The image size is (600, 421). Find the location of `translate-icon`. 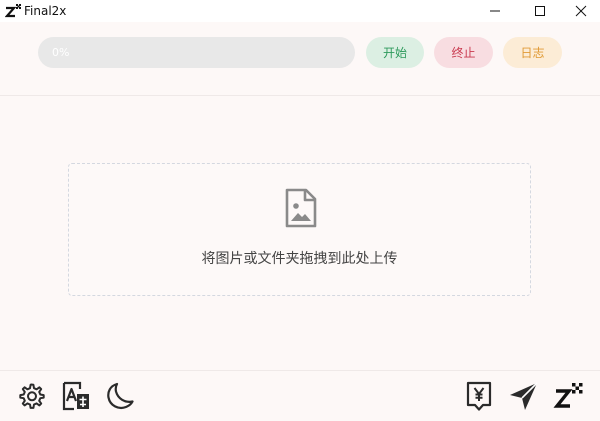

translate-icon is located at coordinates (76, 396).